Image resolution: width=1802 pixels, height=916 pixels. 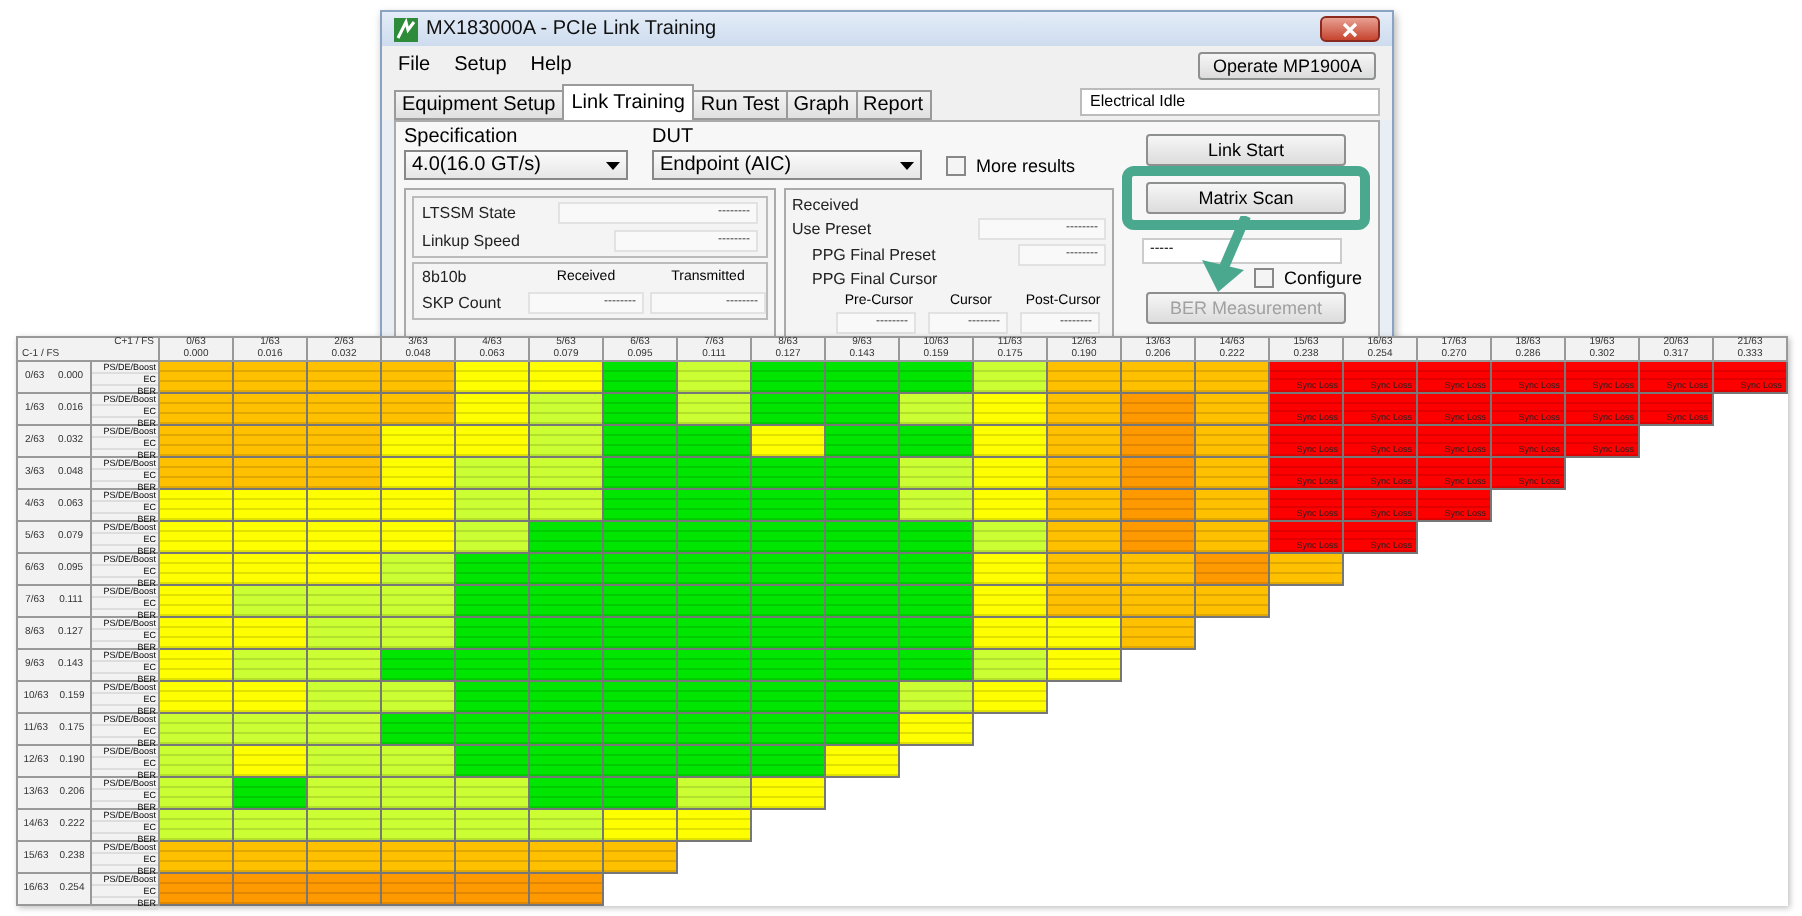 I want to click on link-start-button: Link Start, so click(x=1246, y=150).